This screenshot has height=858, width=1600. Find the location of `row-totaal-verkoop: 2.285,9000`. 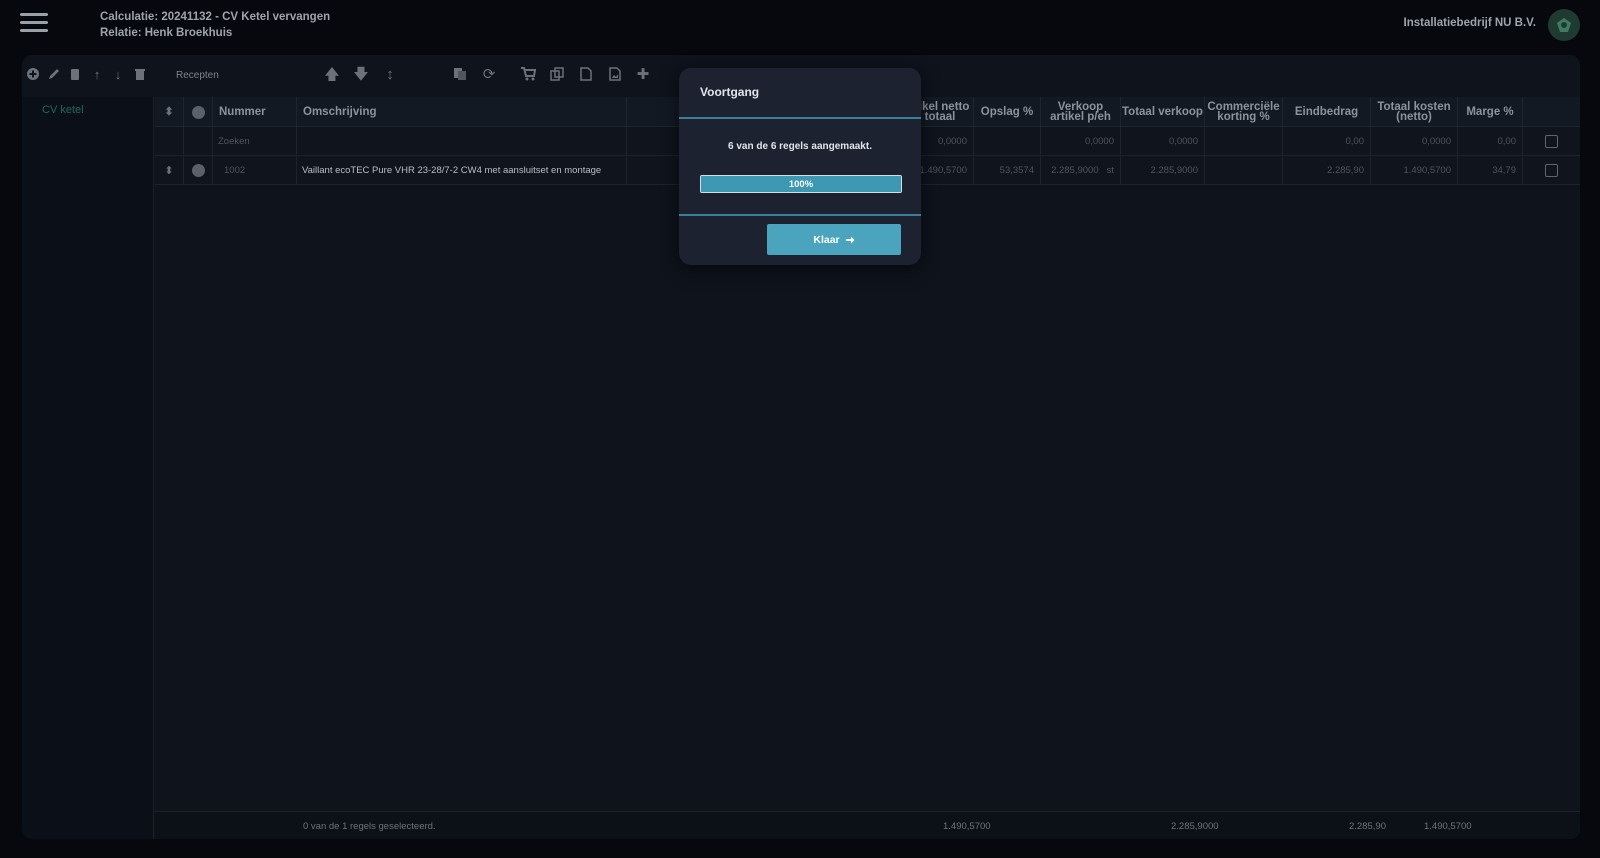

row-totaal-verkoop: 2.285,9000 is located at coordinates (1163, 170).